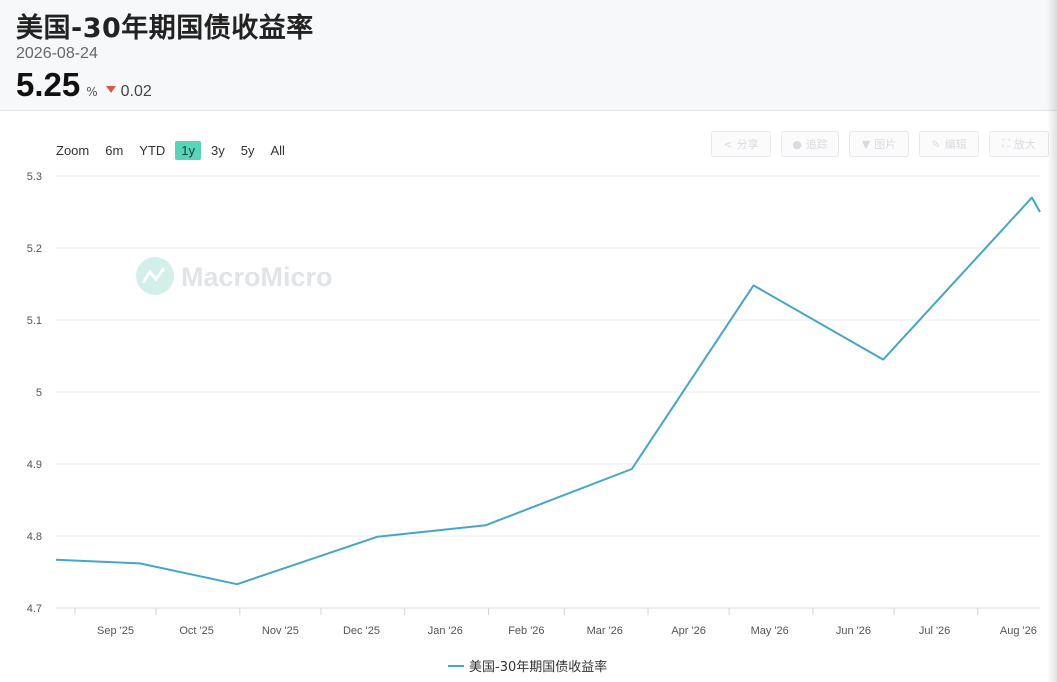 The height and width of the screenshot is (682, 1057). Describe the element at coordinates (770, 631) in the screenshot. I see `x-tick-label: May '26` at that location.